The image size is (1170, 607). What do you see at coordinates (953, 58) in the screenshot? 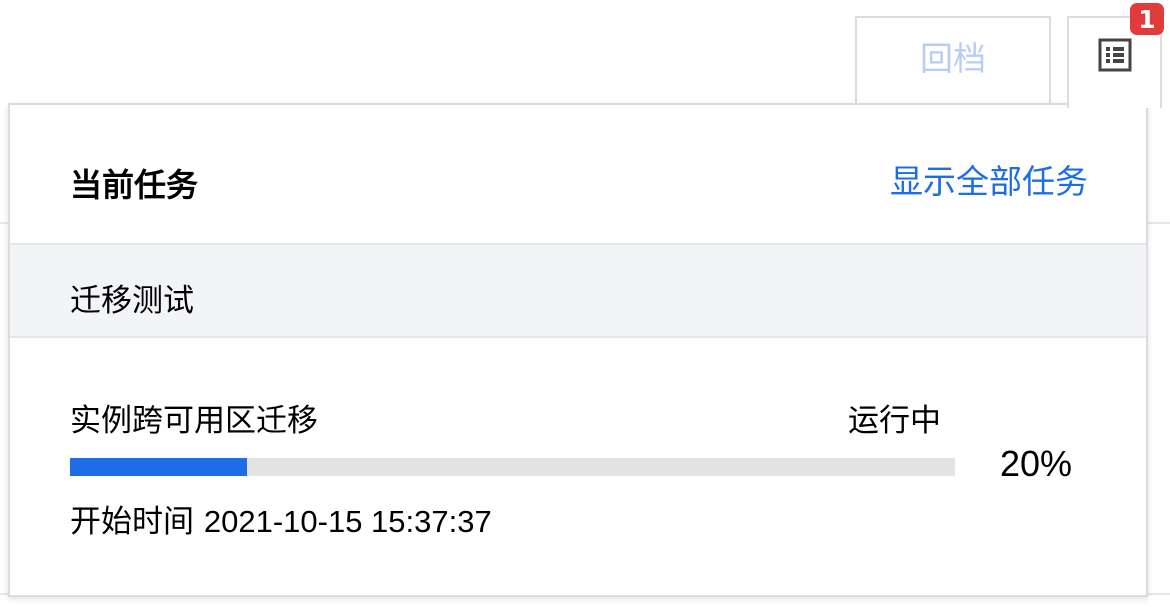
I see `rollback-label: 回档` at bounding box center [953, 58].